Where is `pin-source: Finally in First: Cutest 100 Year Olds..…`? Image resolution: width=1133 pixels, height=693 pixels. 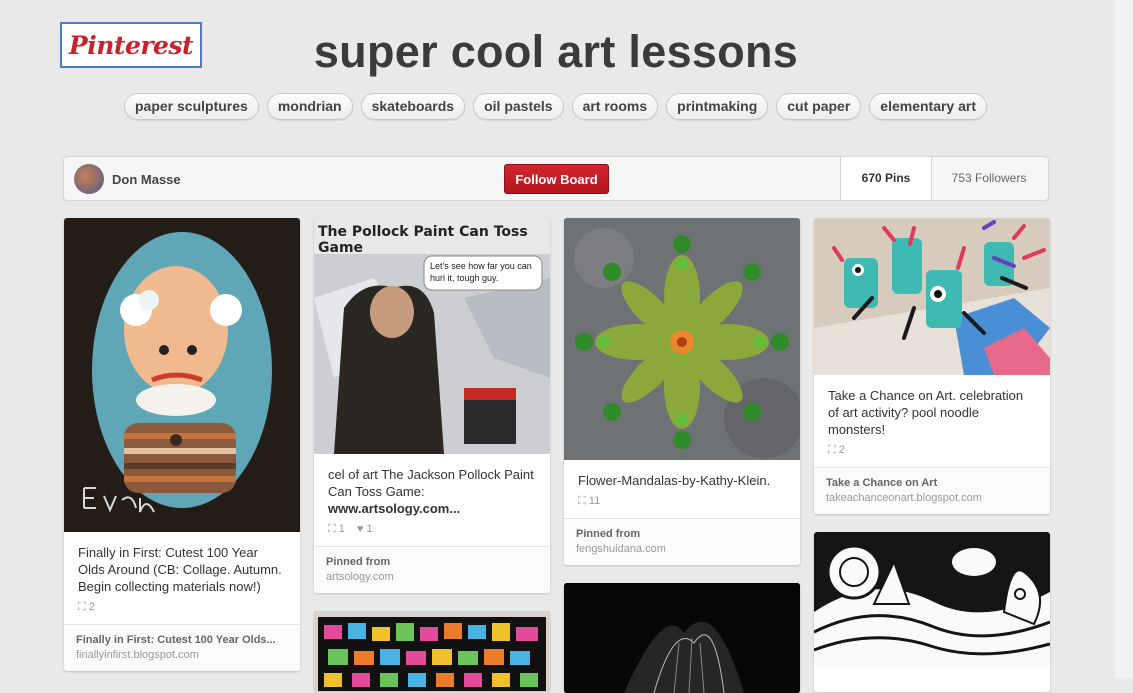
pin-source: Finally in First: Cutest 100 Year Olds..… is located at coordinates (182, 647).